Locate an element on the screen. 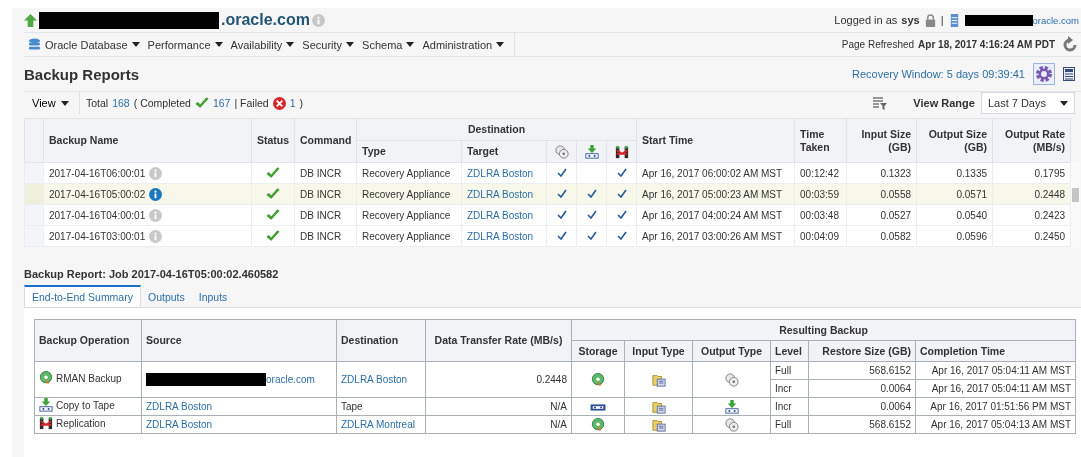 The image size is (1081, 457). column-header: Source is located at coordinates (239, 340).